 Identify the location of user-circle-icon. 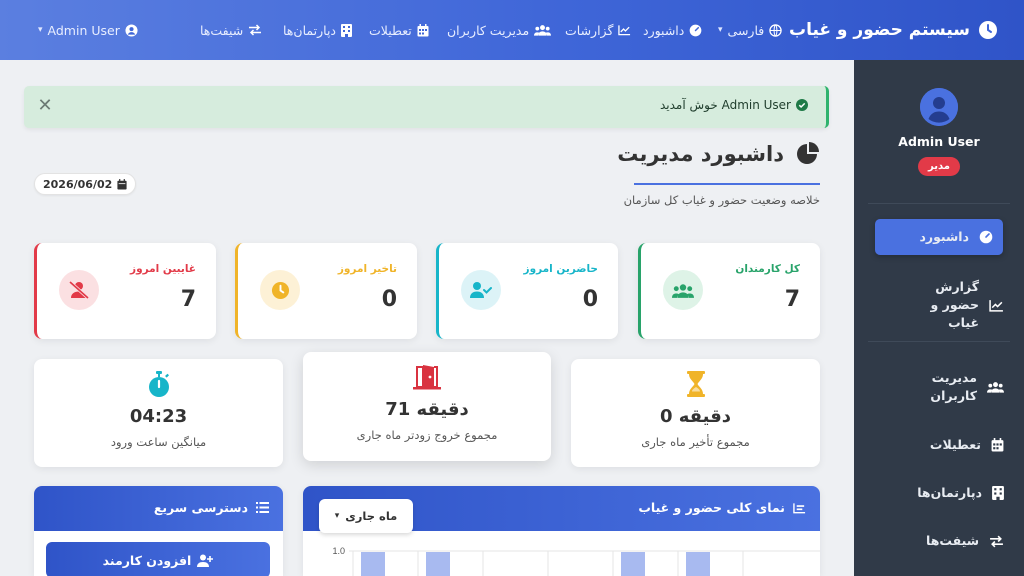
(131, 30).